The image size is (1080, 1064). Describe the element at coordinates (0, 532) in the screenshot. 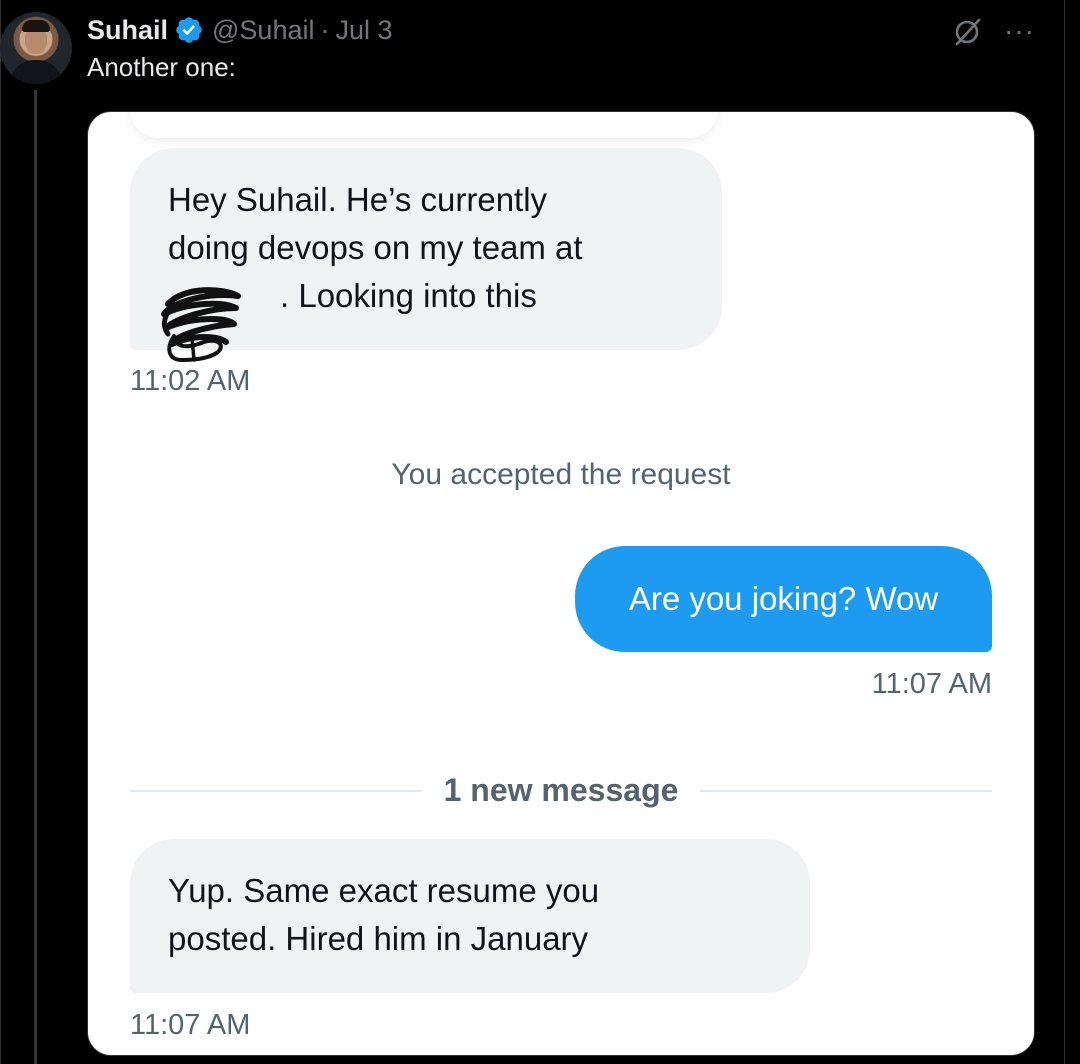

I see `left-border` at that location.